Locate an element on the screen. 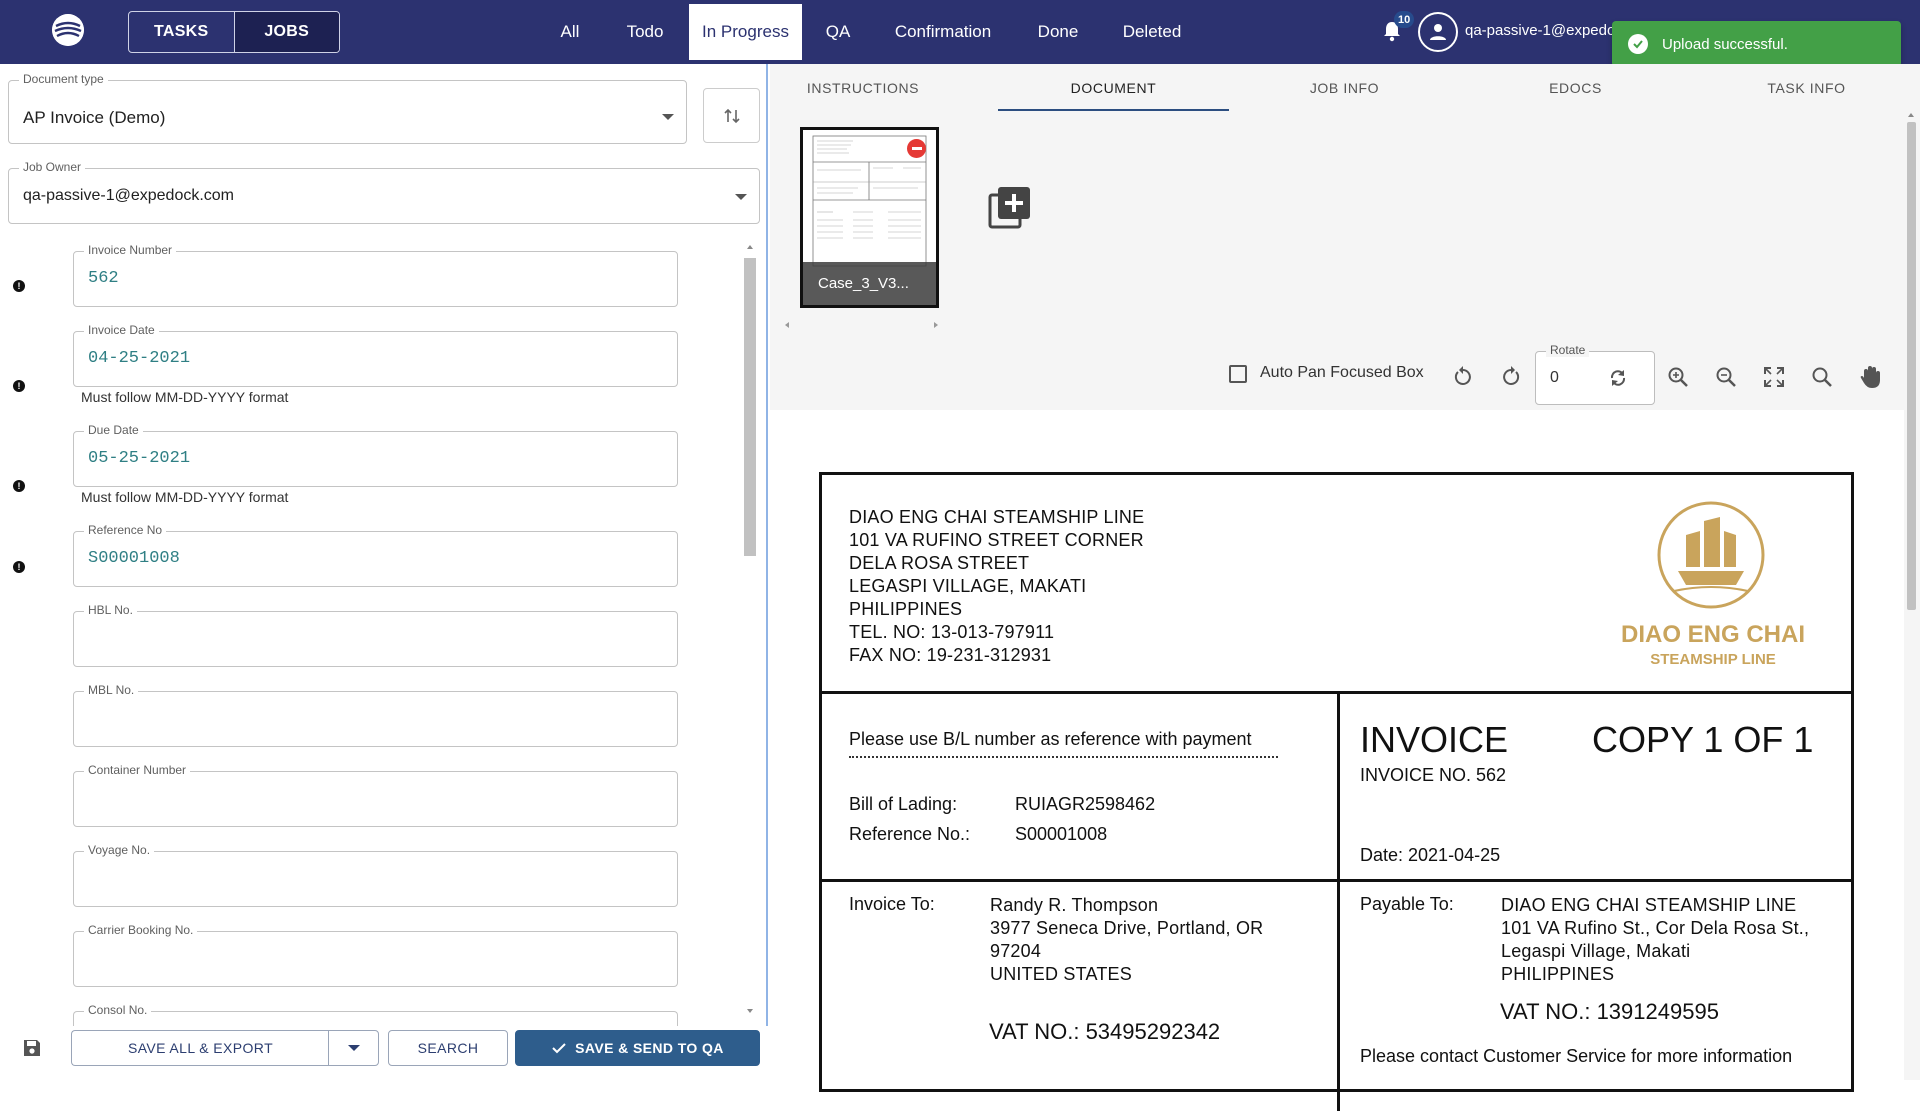 This screenshot has height=1111, width=1920. company-address-line: PHILIPPINES is located at coordinates (906, 609).